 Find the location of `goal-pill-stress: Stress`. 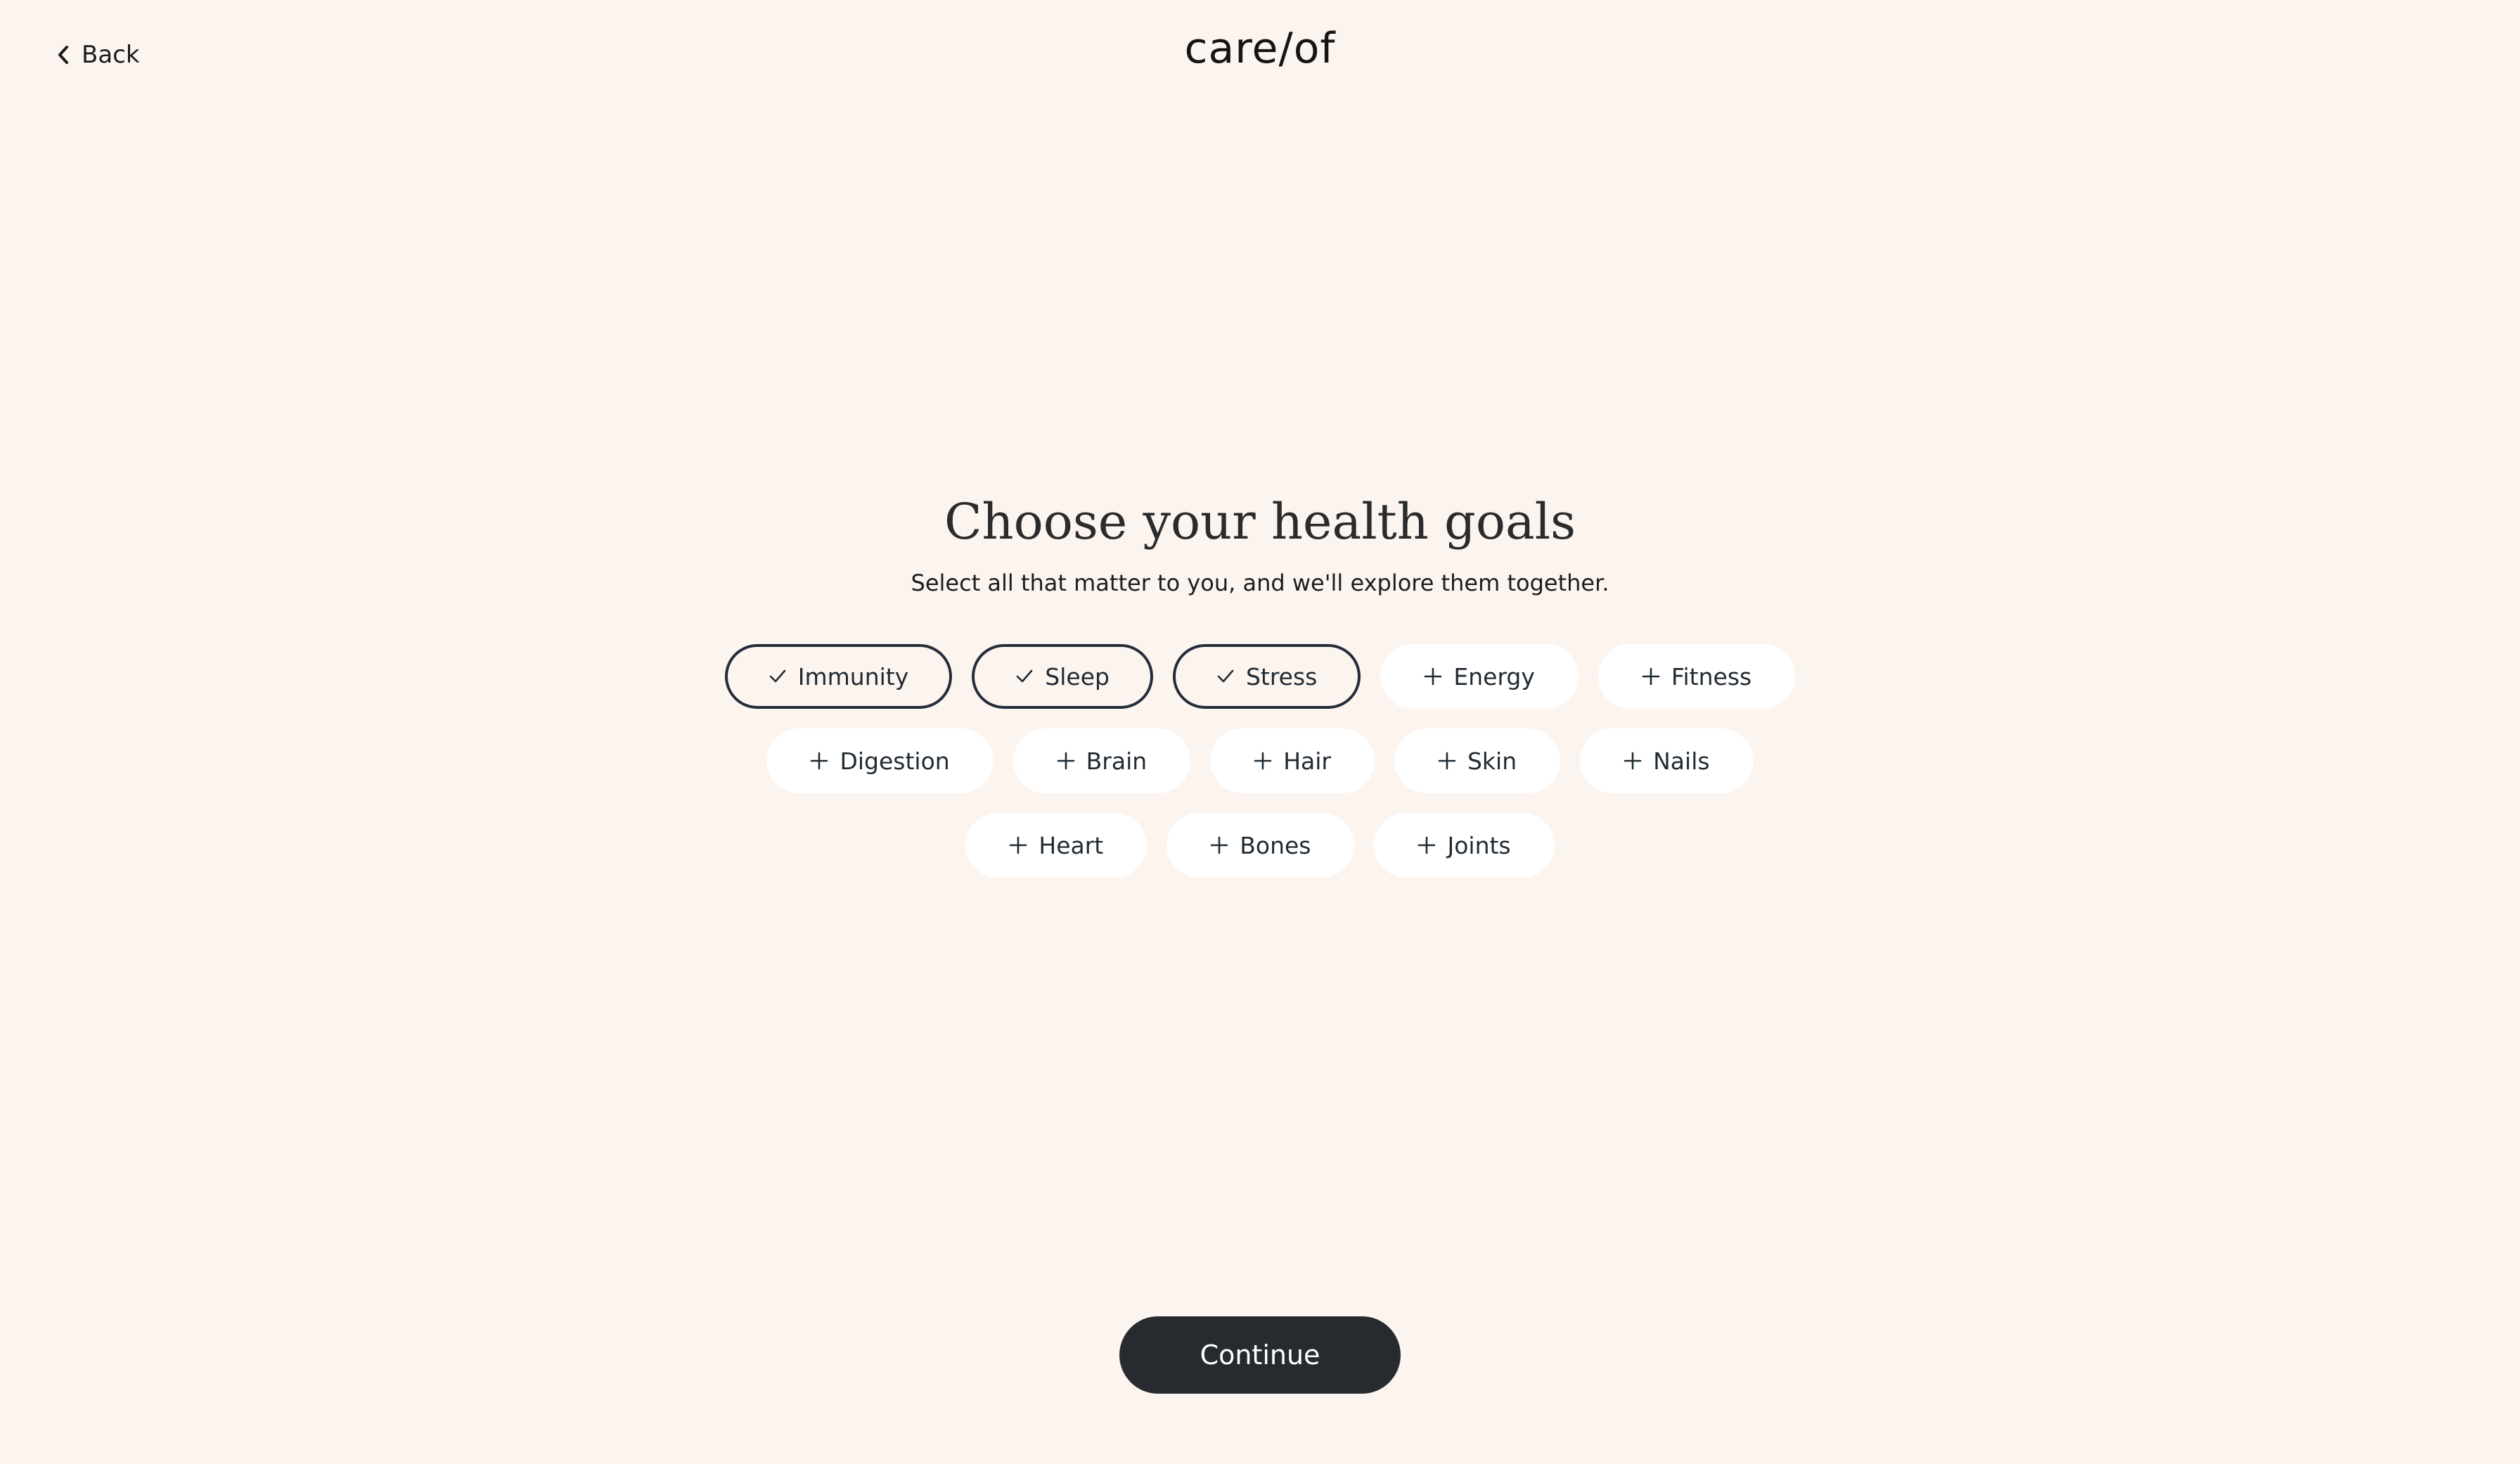

goal-pill-stress: Stress is located at coordinates (1266, 676).